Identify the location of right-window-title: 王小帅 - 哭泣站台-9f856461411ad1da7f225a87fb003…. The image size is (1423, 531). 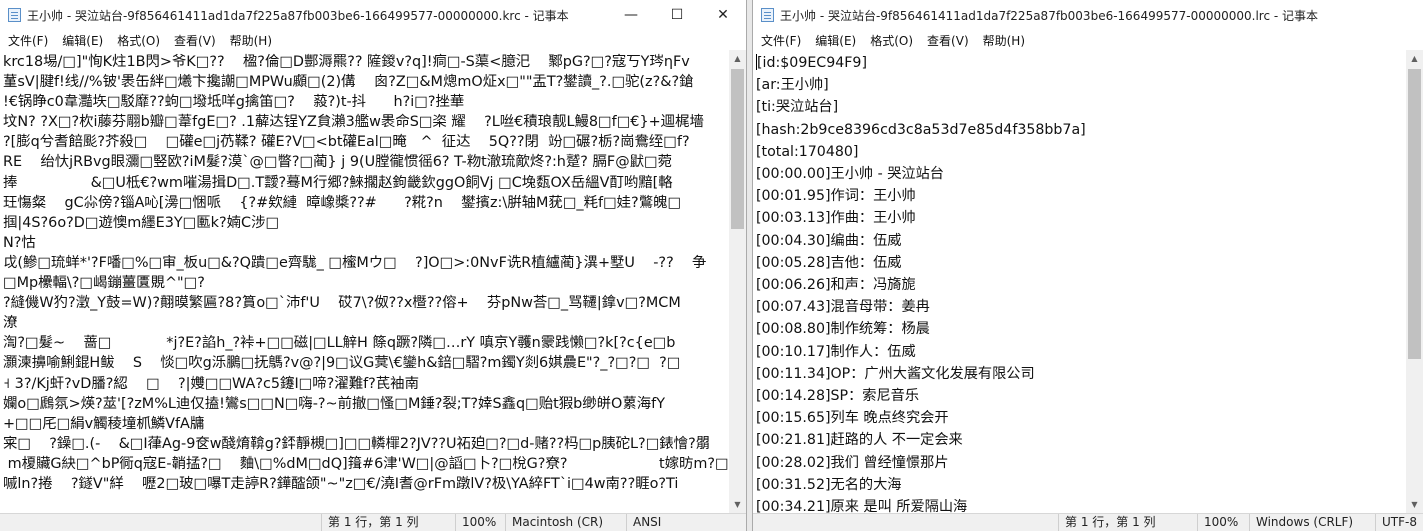
(1049, 15).